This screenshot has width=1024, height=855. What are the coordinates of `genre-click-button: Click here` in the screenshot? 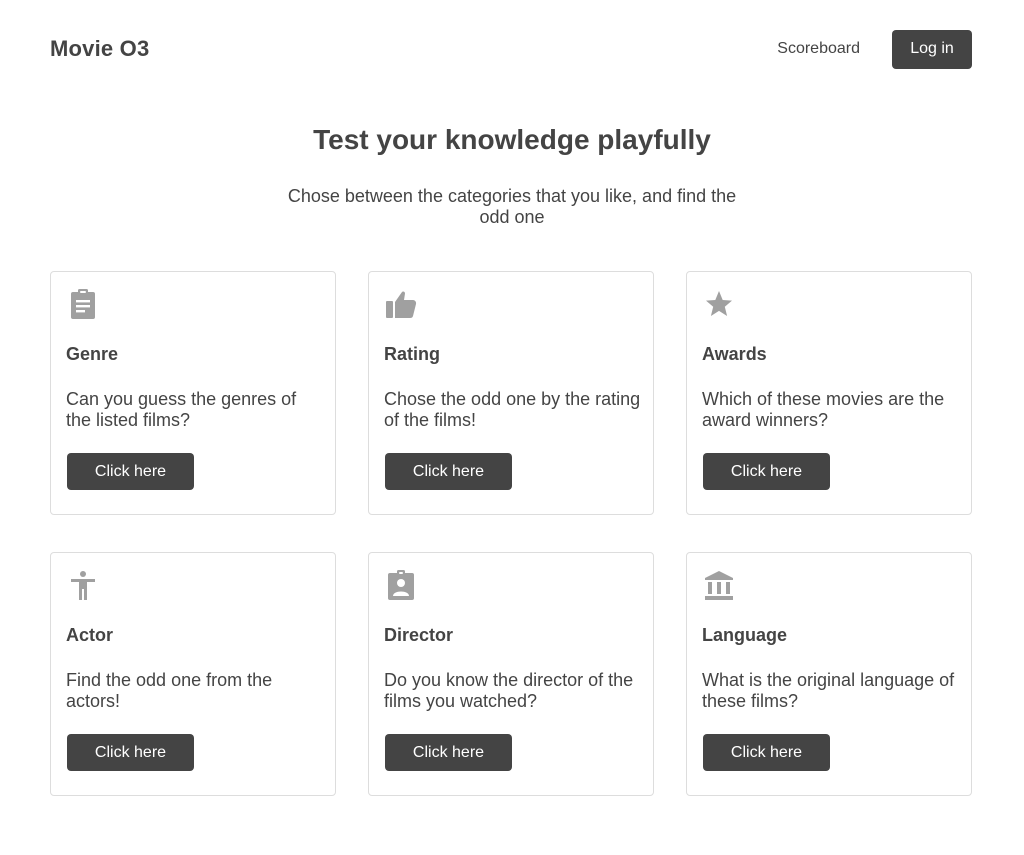 It's located at (130, 471).